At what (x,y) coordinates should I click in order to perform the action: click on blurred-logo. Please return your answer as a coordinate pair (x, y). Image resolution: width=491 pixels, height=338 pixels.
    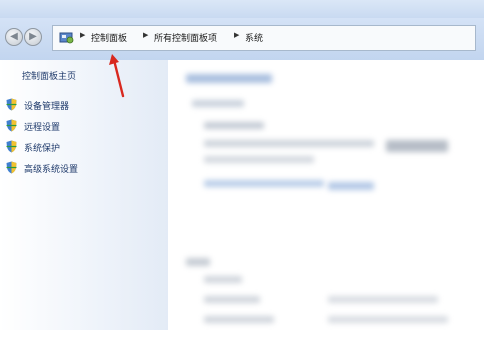
    Looking at the image, I should click on (417, 146).